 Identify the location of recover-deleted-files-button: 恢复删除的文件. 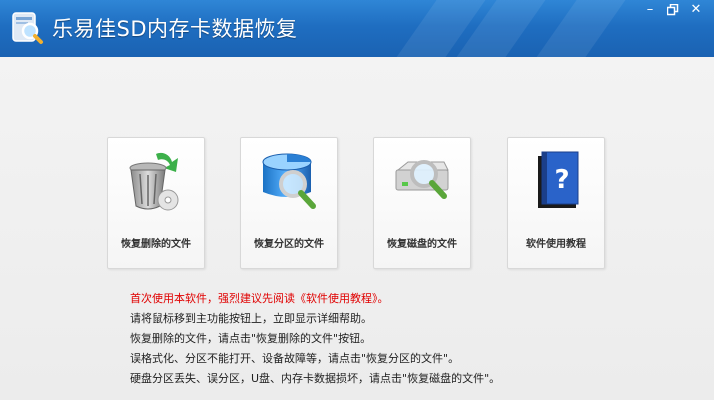
(156, 203).